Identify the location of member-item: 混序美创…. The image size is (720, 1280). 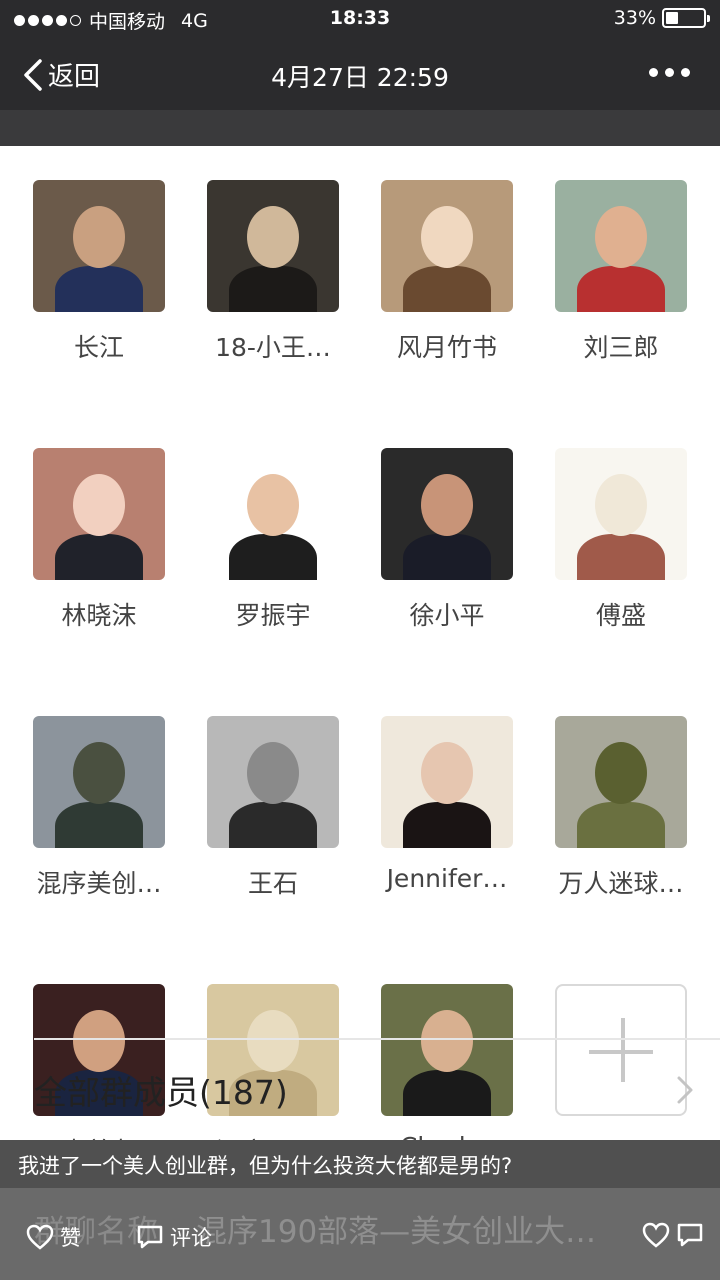
(99, 808).